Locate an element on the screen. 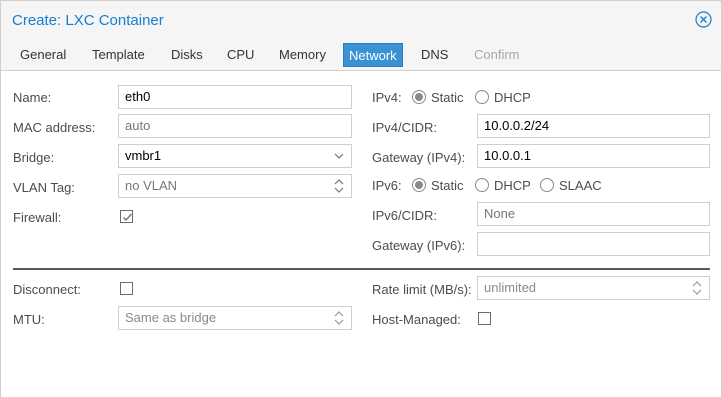 This screenshot has height=397, width=722. ipv4-cidr-value: 10.0.0.2/24 is located at coordinates (517, 125).